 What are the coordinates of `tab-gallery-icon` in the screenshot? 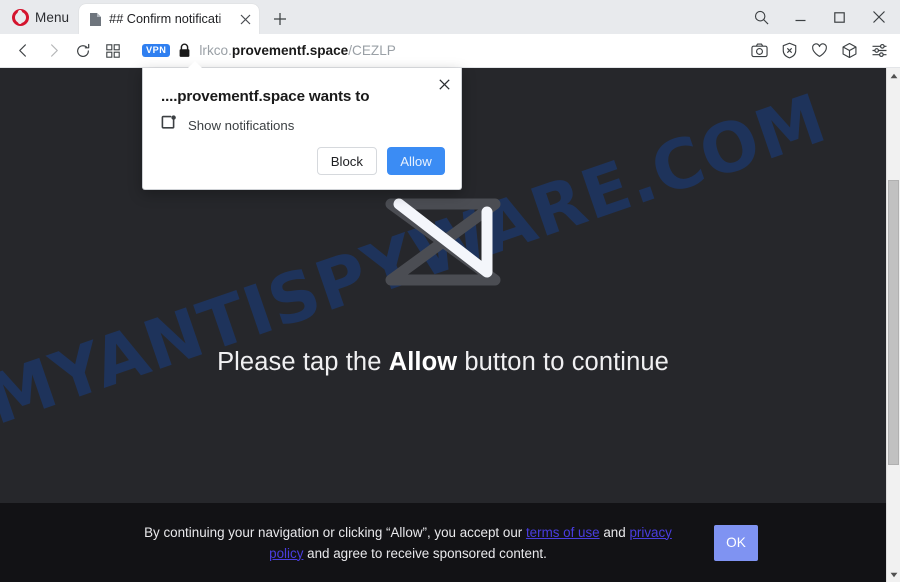 It's located at (113, 51).